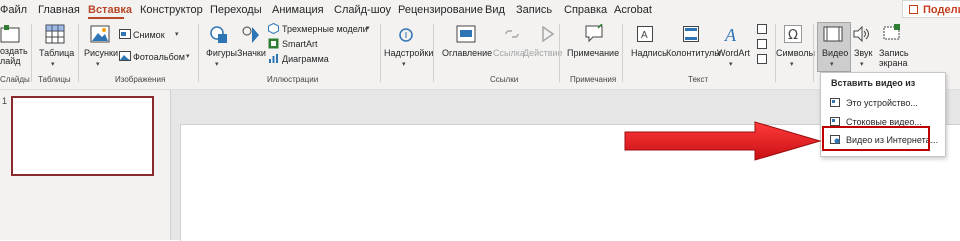 This screenshot has height=241, width=960. I want to click on smartart-label: SmartArt, so click(300, 44).